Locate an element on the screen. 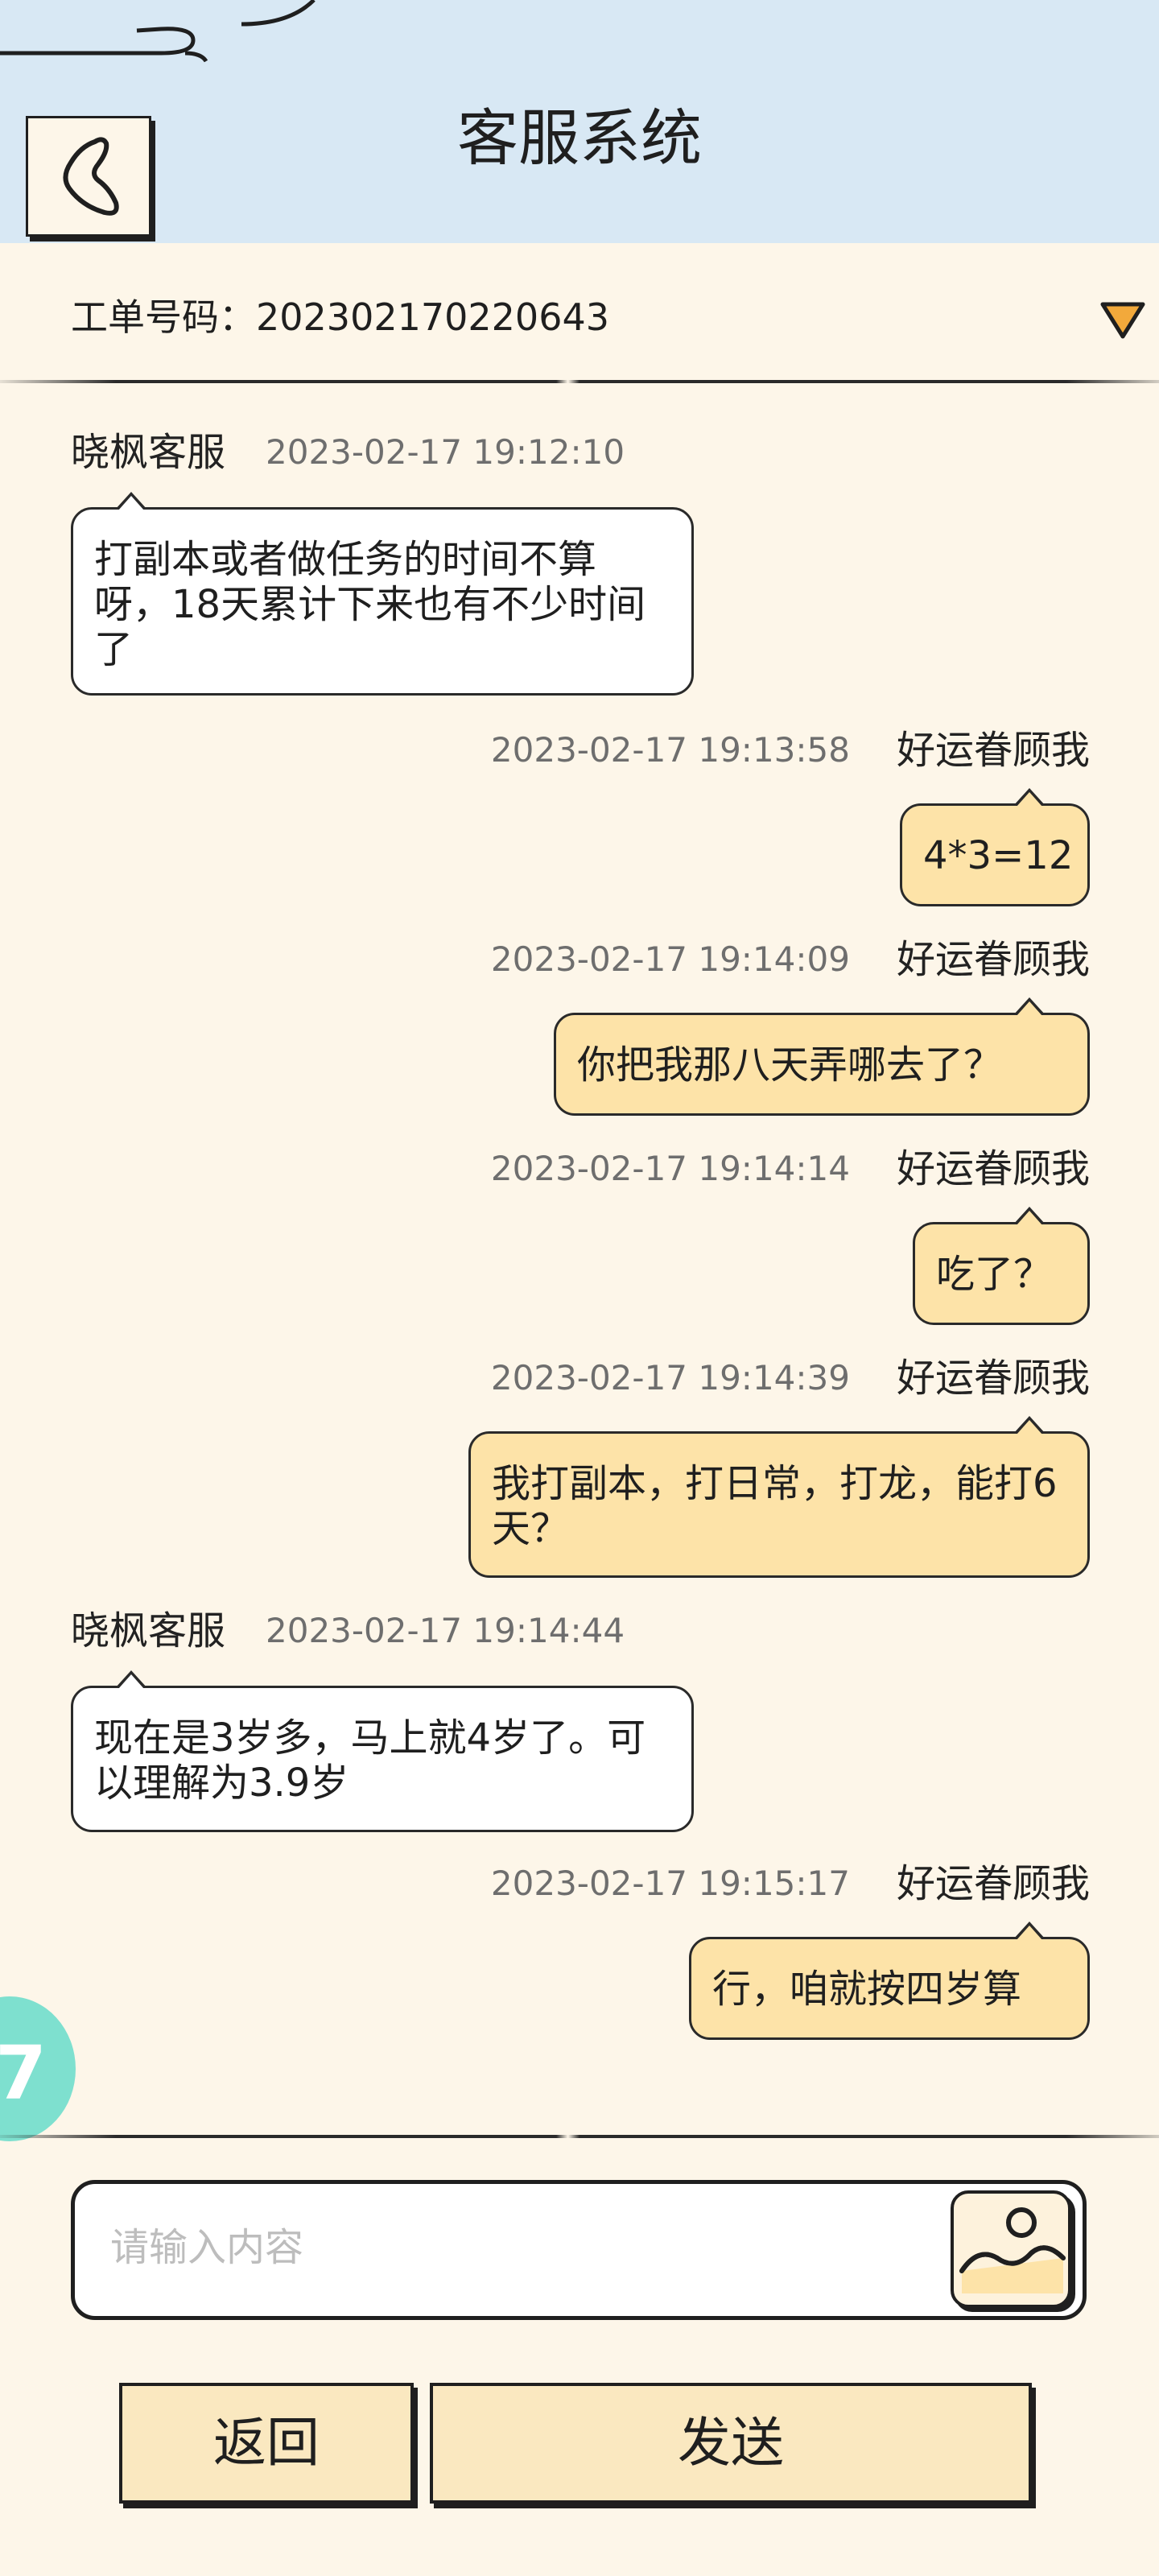  ticket-bar: 工单号码：202302170220643 is located at coordinates (579, 311).